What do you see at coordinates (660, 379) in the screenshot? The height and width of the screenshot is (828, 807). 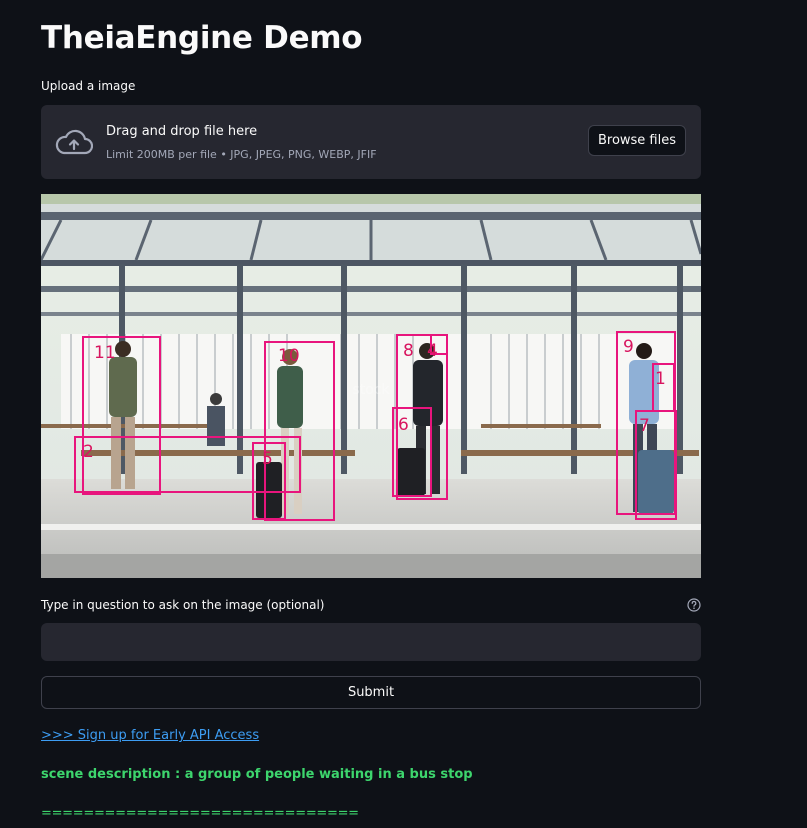 I see `bbox-label: 1` at bounding box center [660, 379].